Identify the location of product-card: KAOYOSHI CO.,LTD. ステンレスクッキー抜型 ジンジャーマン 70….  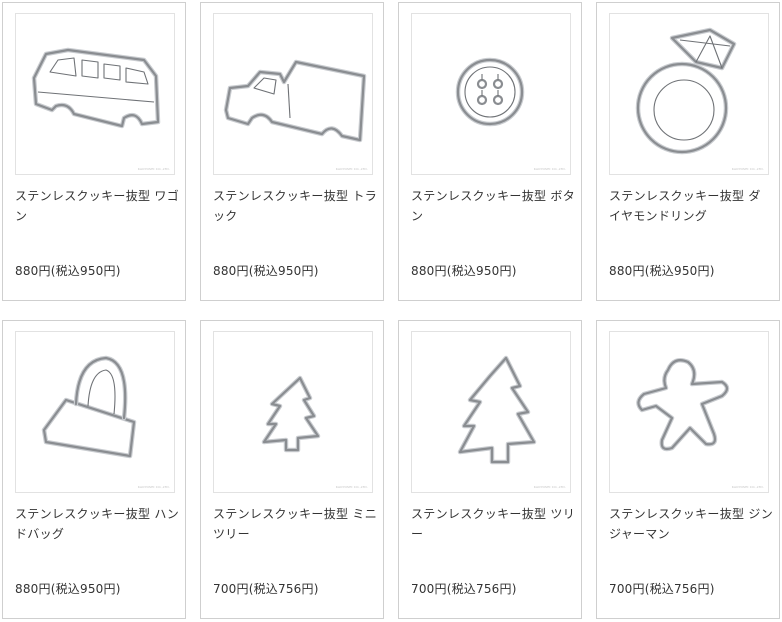
(688, 469).